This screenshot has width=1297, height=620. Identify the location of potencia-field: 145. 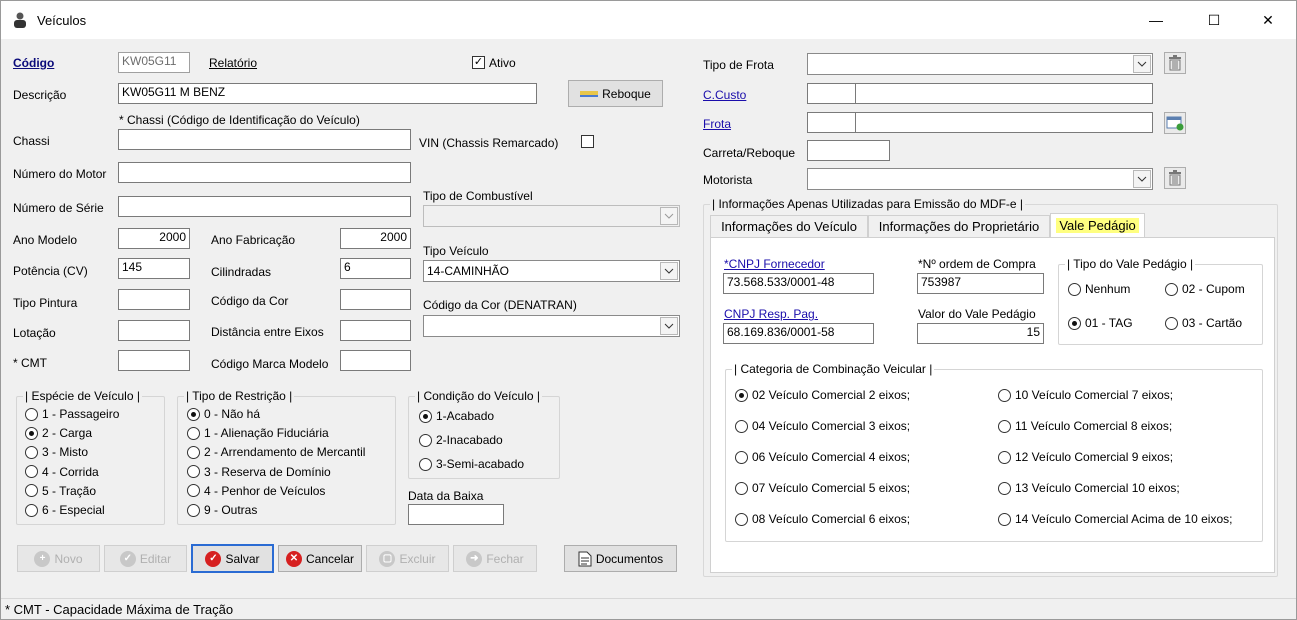
(154, 268).